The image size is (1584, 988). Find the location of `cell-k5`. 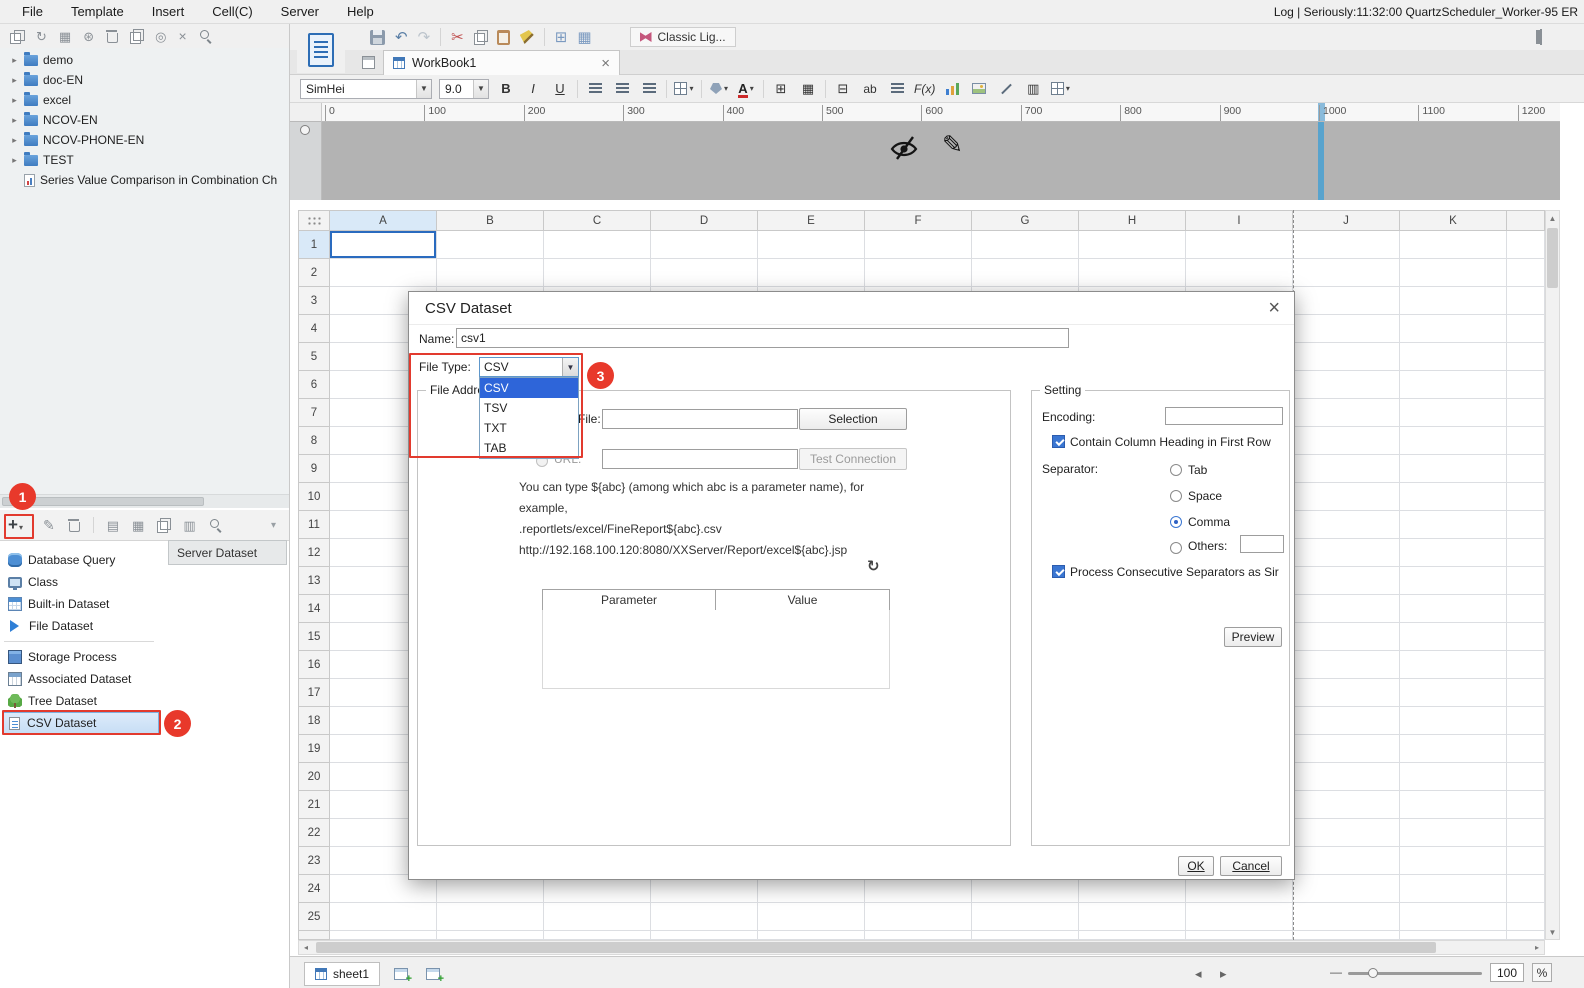

cell-k5 is located at coordinates (1453, 357).